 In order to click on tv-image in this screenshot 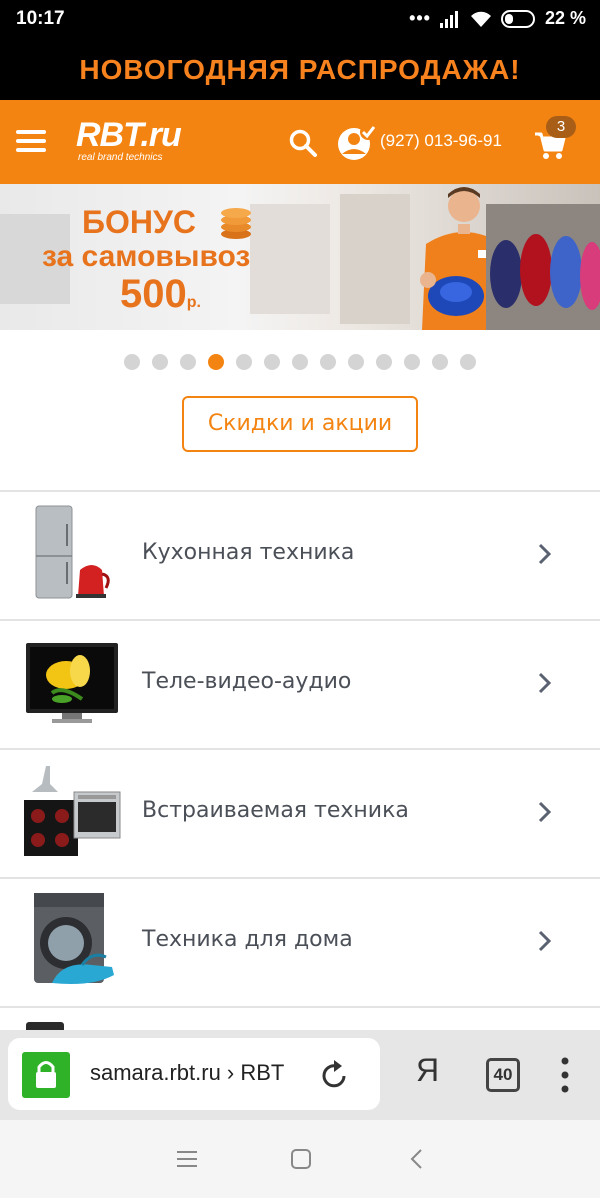, I will do `click(72, 683)`.